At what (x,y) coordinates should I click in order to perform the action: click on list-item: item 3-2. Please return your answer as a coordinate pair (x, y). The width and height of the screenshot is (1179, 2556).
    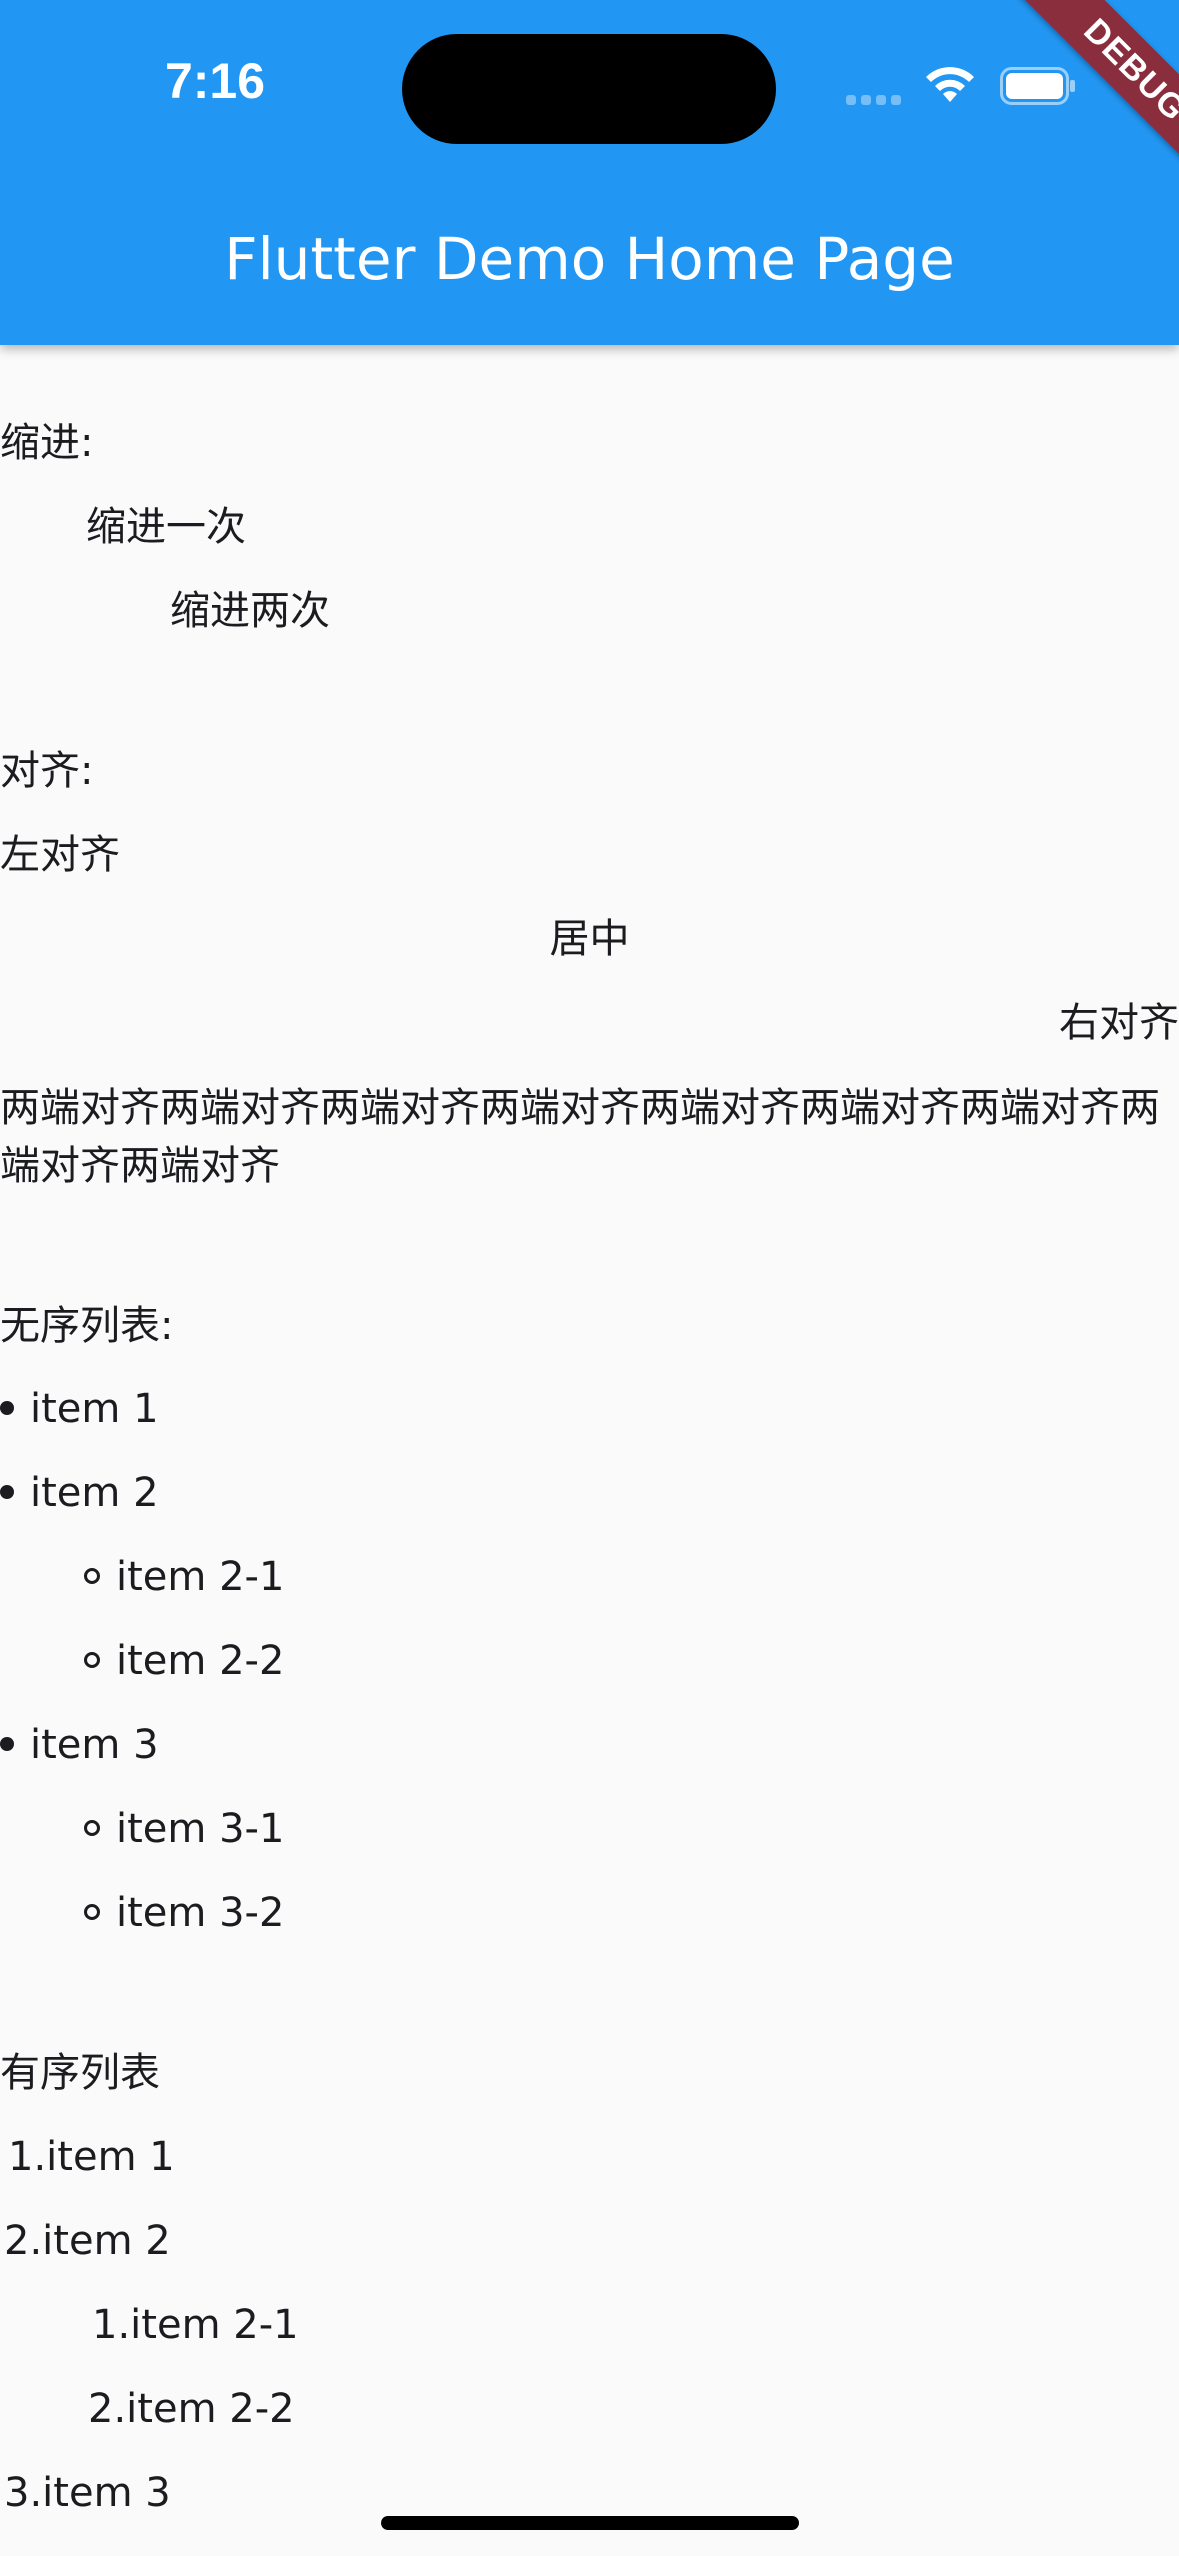
    Looking at the image, I should click on (184, 1913).